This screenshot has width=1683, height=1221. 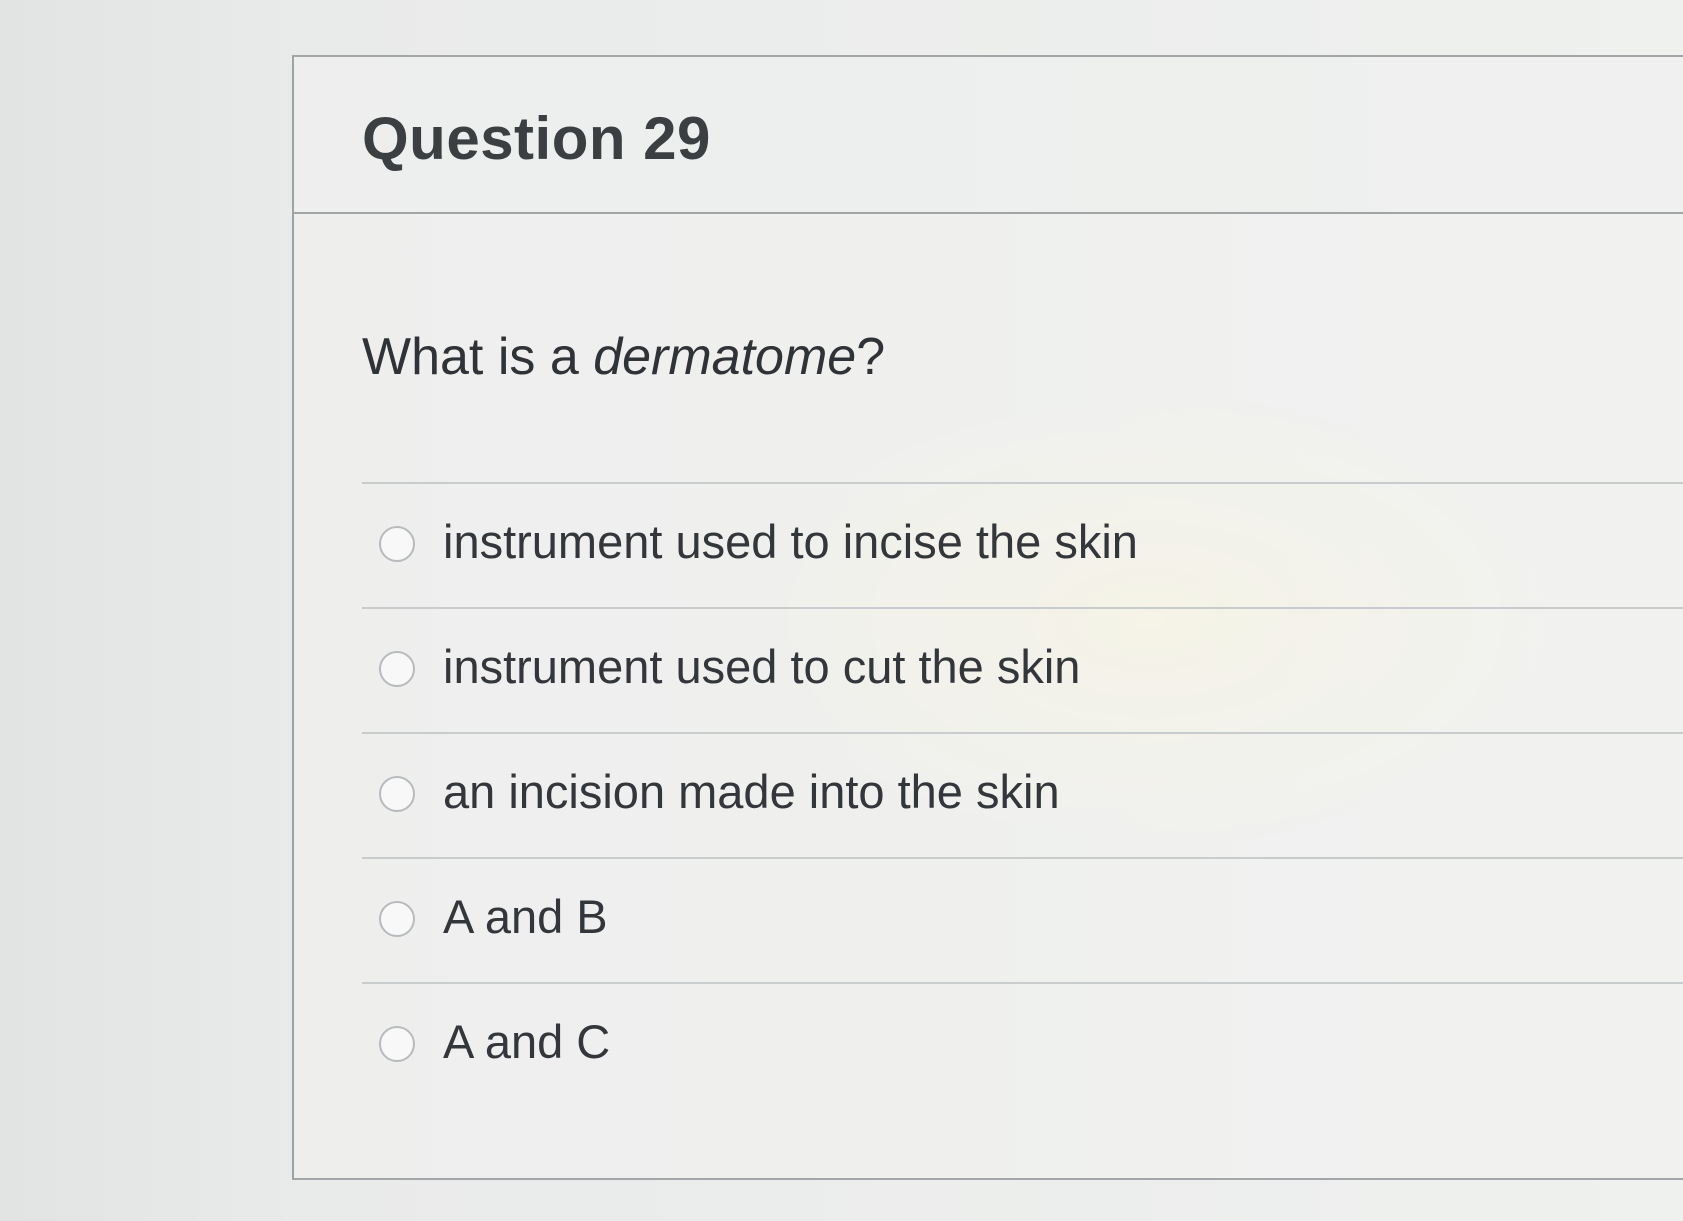 I want to click on question-prompt: What is a dermatome?, so click(x=623, y=357).